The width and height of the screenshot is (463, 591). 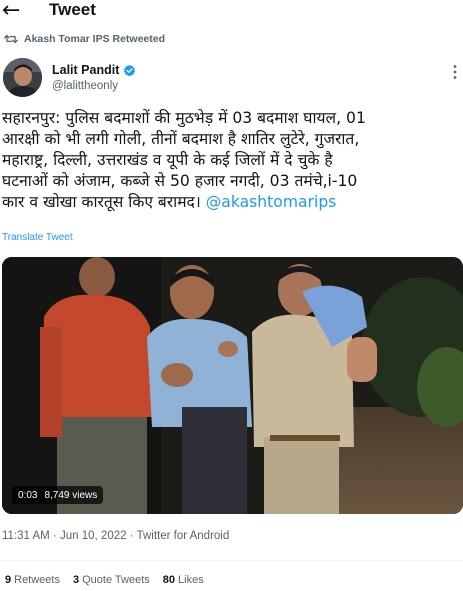 What do you see at coordinates (37, 580) in the screenshot?
I see `retweets-label: Retweets` at bounding box center [37, 580].